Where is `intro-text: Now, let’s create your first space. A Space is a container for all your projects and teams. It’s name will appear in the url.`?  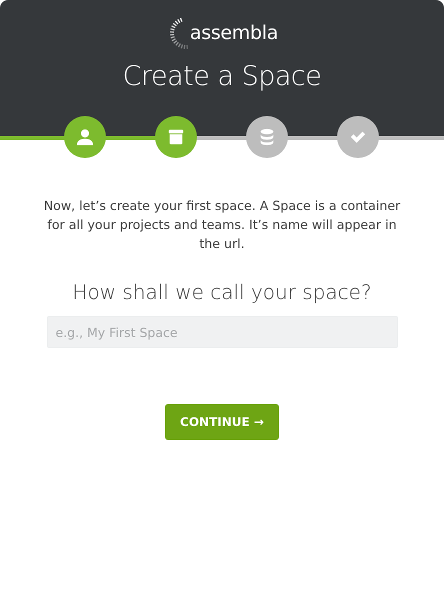
intro-text: Now, let’s create your first space. A Space is a container for all your projects and teams. It’s name will appear in the url. is located at coordinates (222, 225).